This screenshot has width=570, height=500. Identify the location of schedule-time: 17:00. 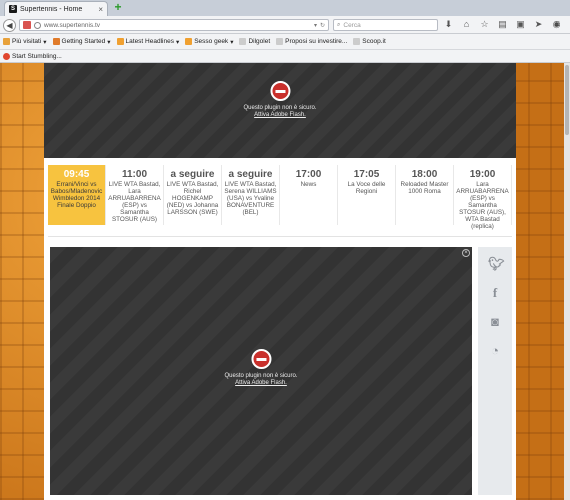
(308, 174).